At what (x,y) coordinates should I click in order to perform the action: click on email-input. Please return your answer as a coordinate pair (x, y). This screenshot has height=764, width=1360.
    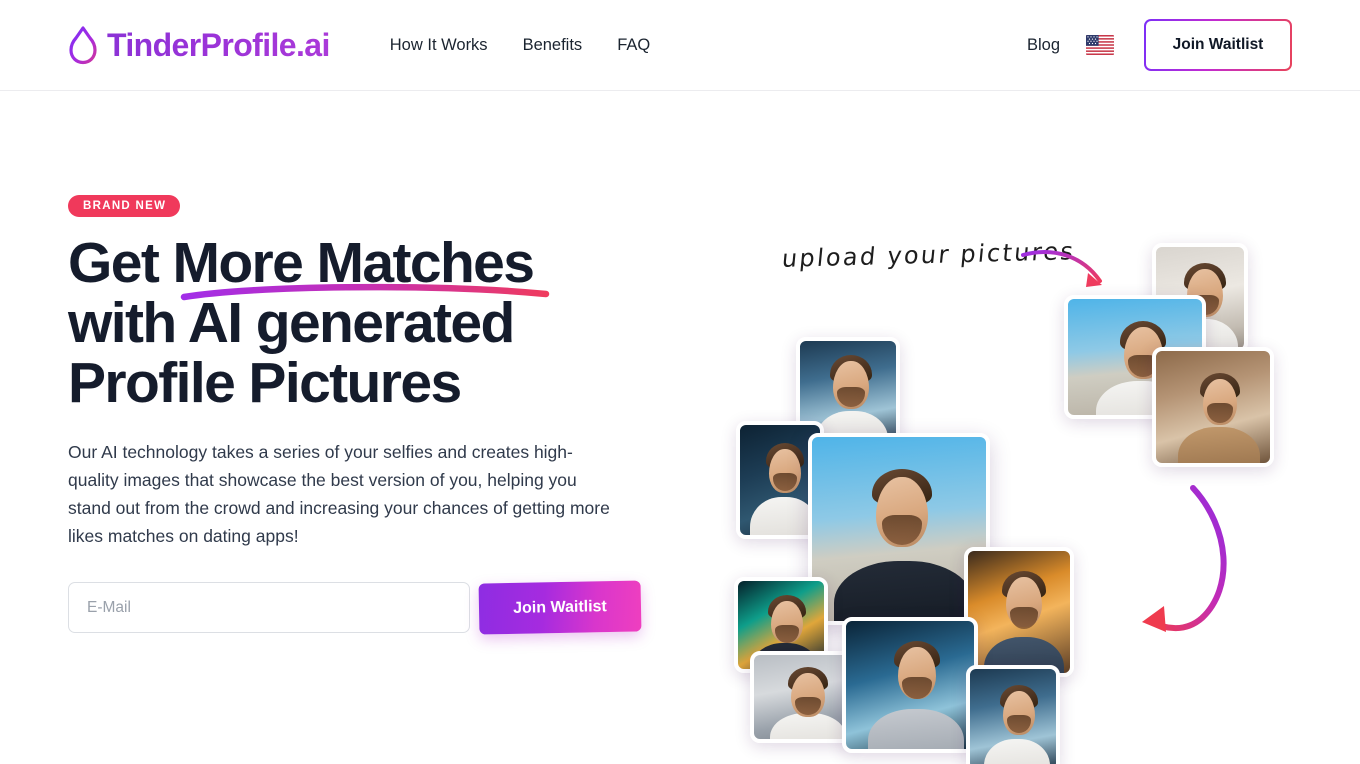
    Looking at the image, I should click on (269, 607).